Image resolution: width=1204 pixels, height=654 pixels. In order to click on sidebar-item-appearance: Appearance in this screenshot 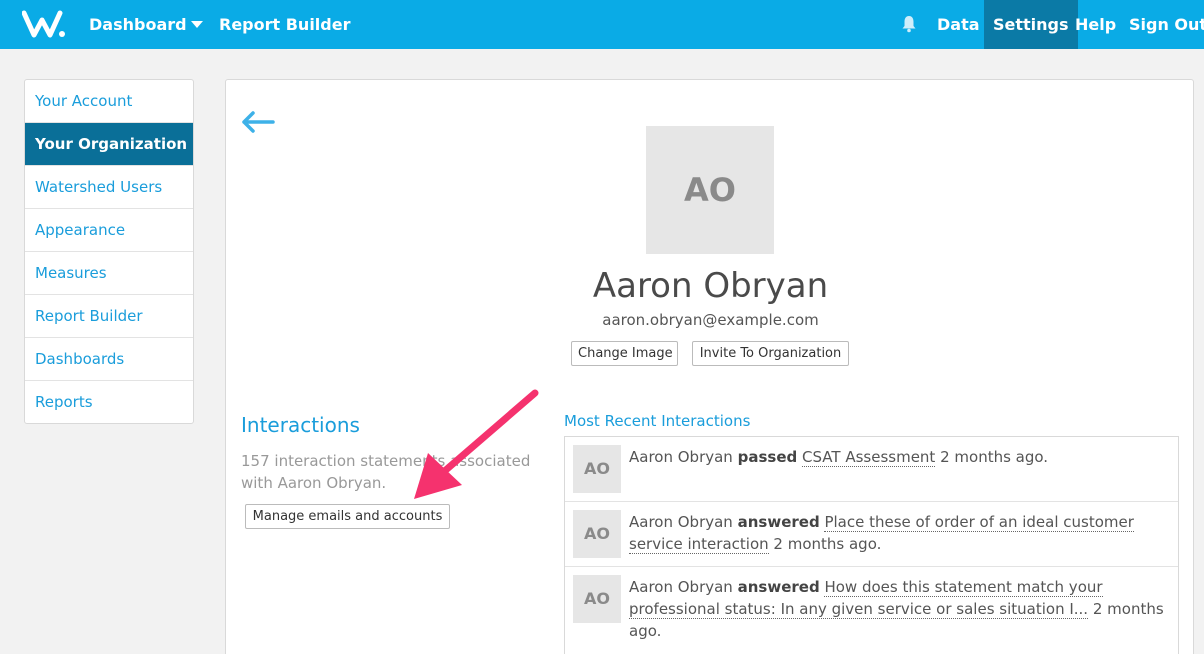, I will do `click(109, 230)`.